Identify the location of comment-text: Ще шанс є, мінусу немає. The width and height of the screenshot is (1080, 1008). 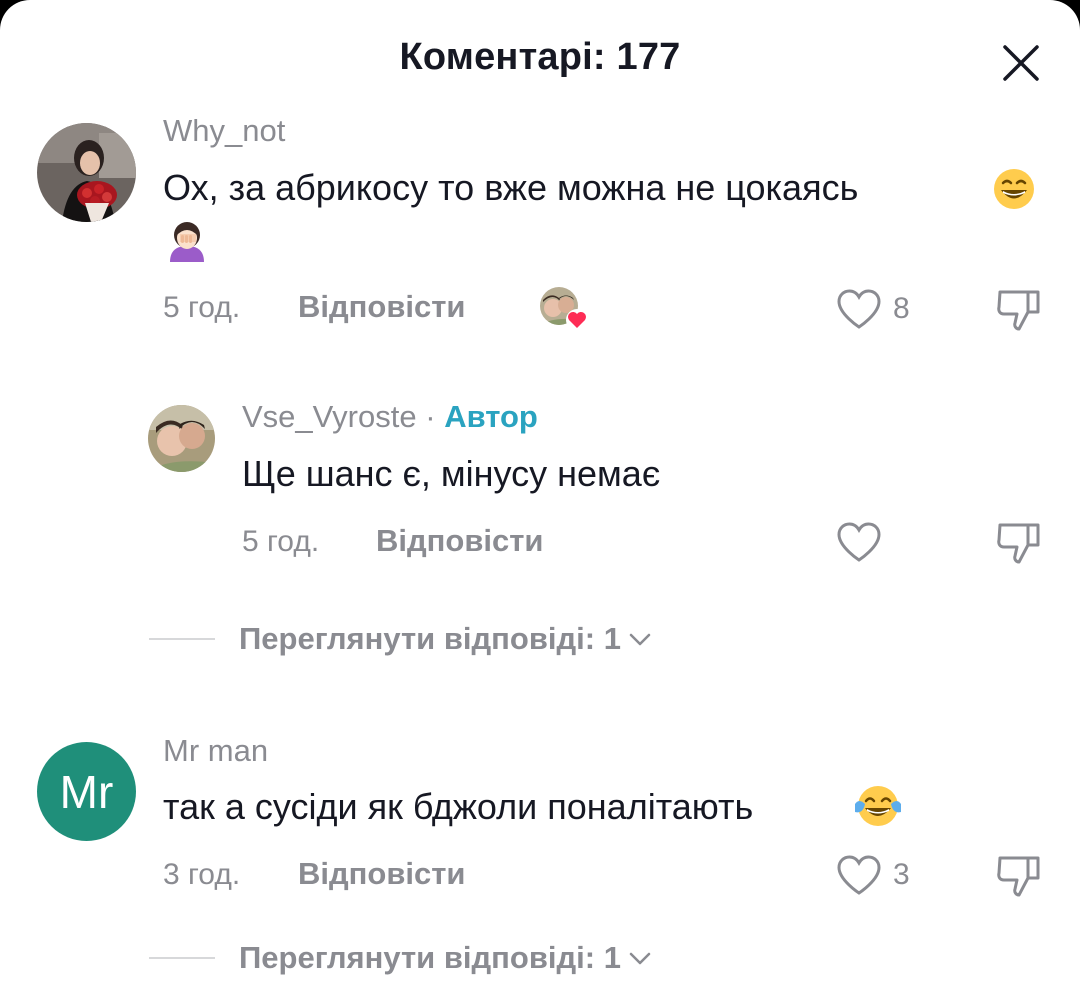
(451, 473).